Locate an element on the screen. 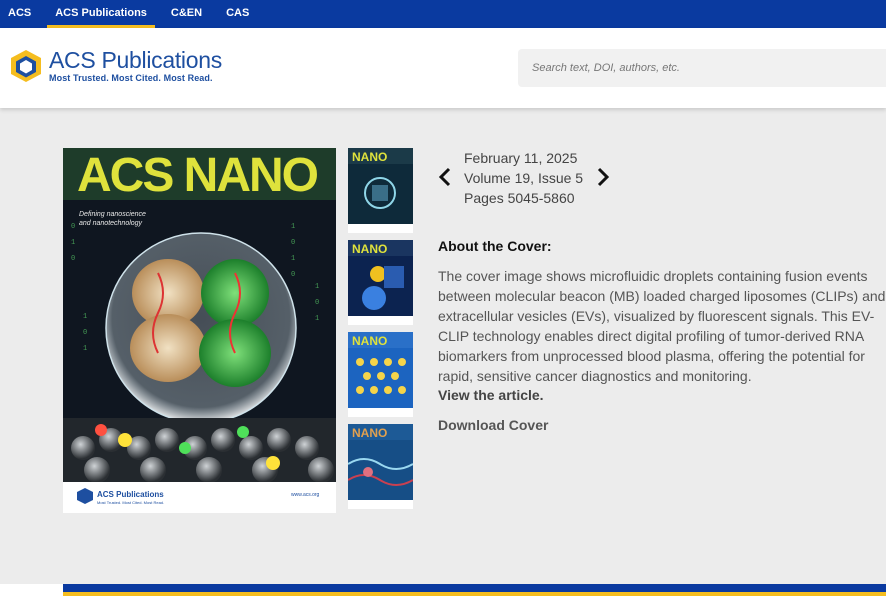  cover-thumbnail-1-artwork: NANO is located at coordinates (380, 190).